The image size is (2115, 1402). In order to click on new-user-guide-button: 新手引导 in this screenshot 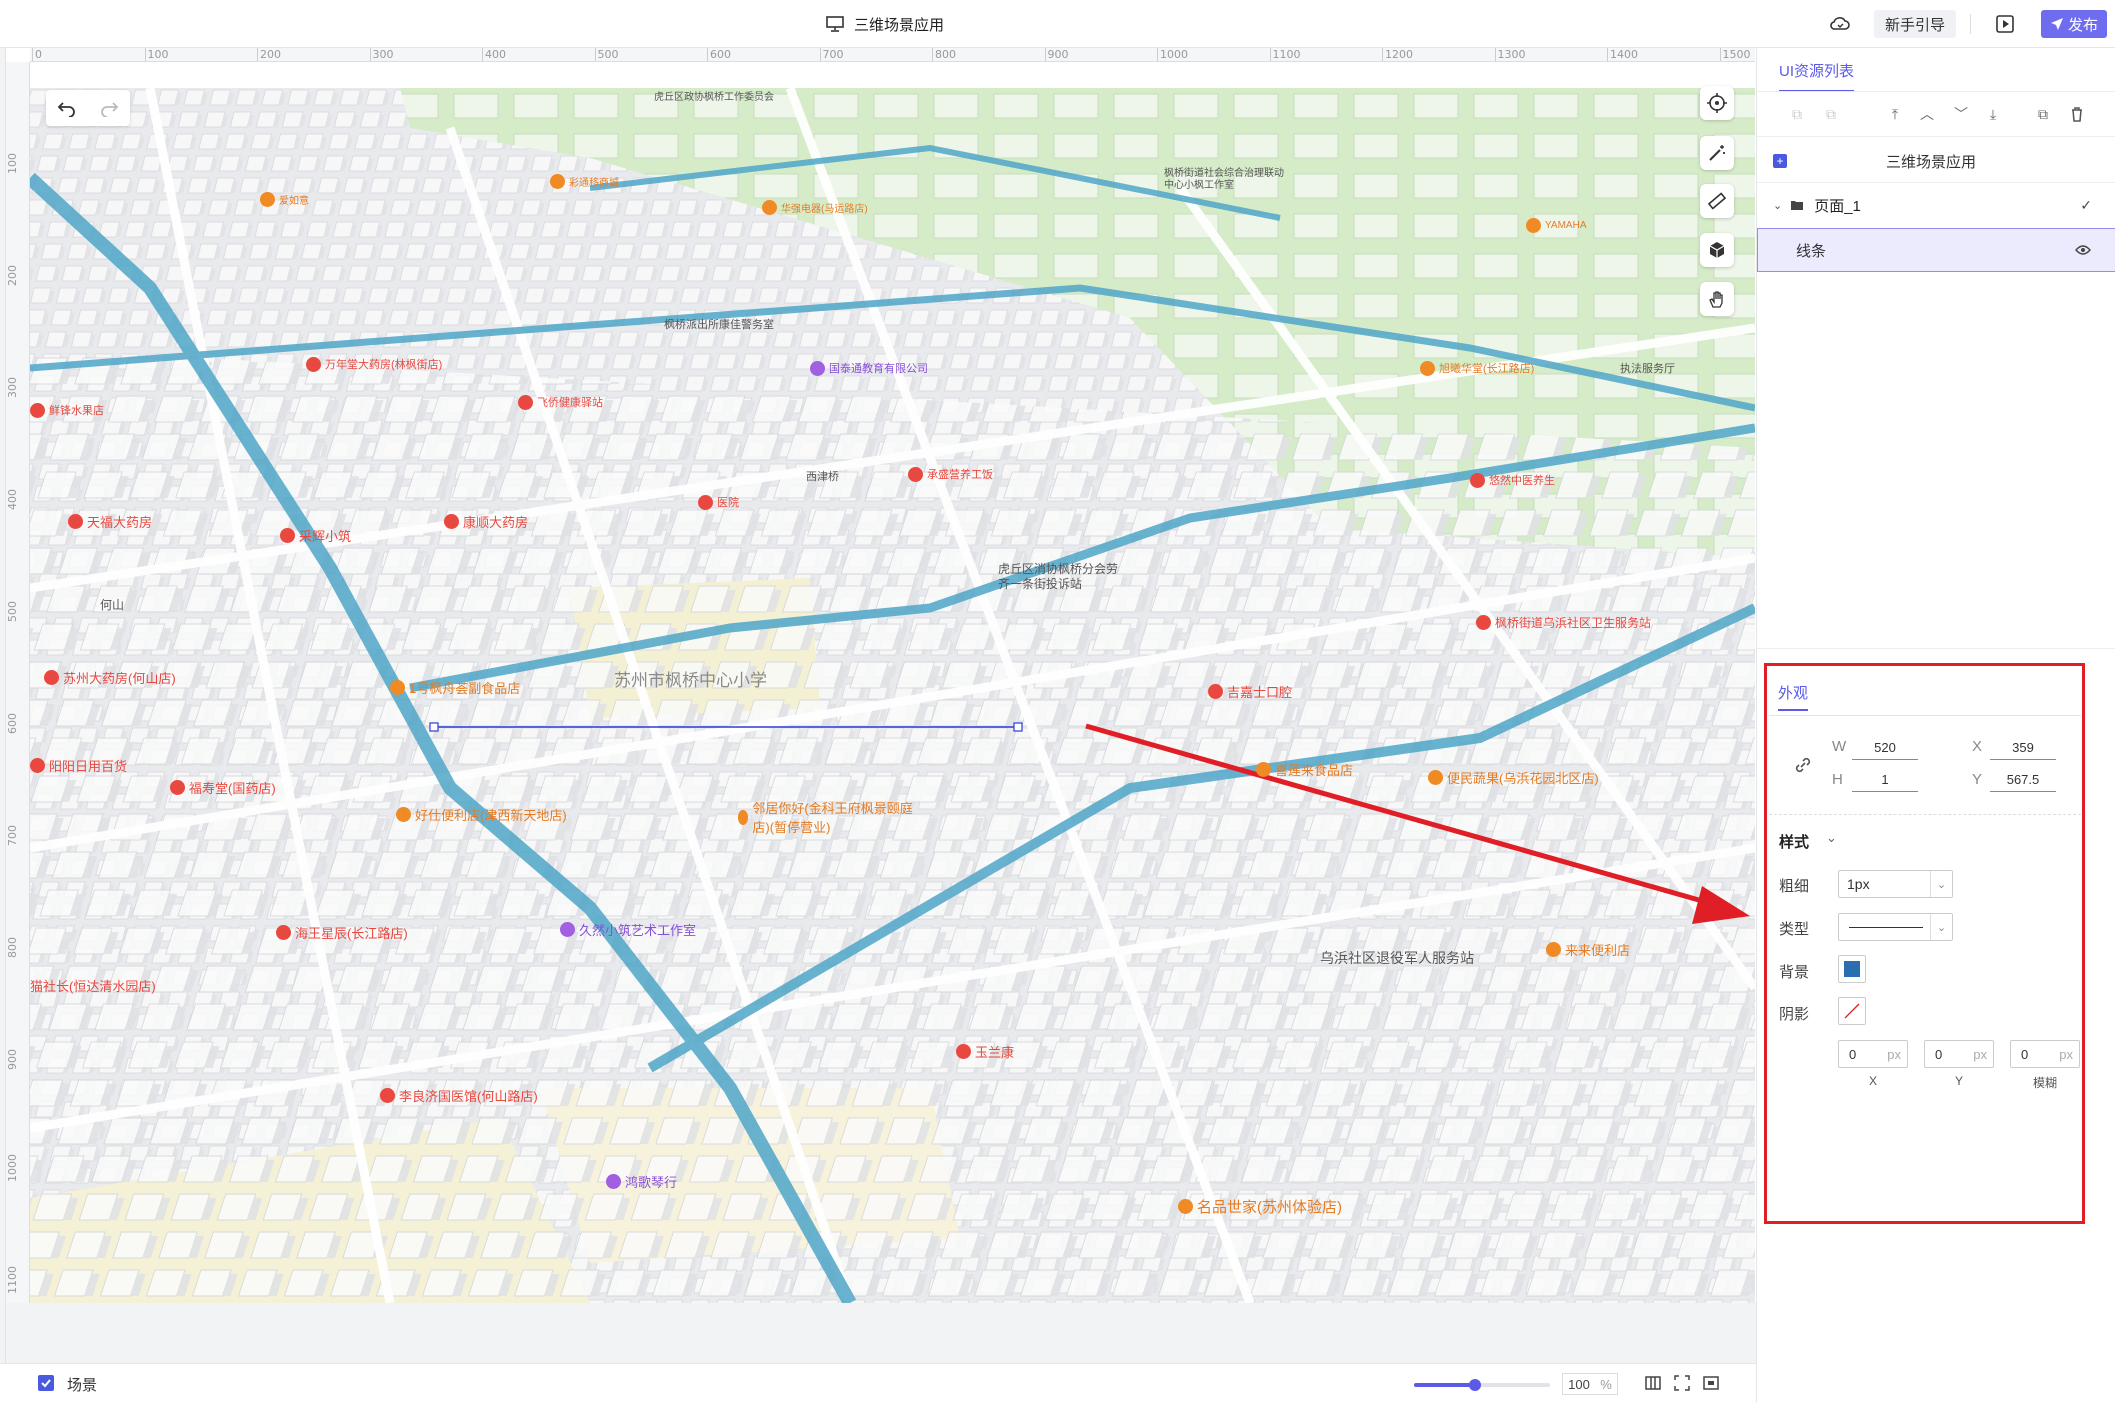, I will do `click(1915, 24)`.